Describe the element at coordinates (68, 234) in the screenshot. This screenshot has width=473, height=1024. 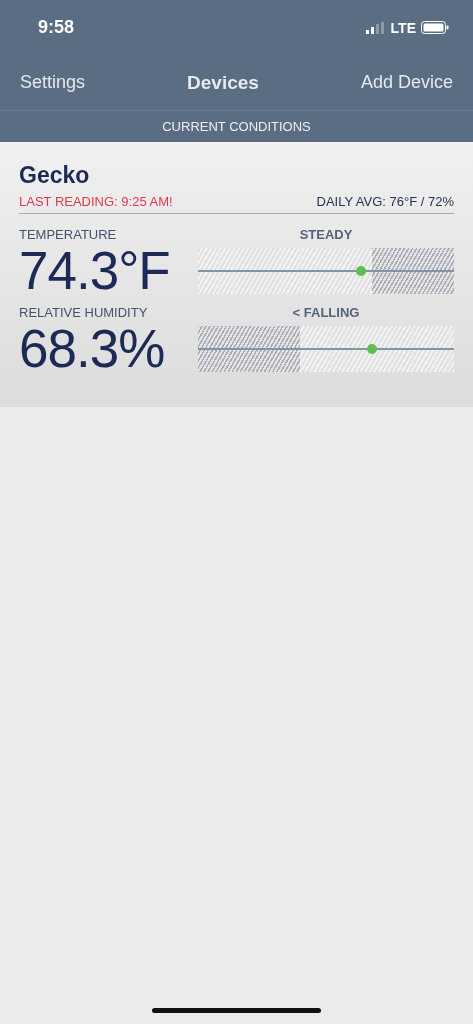
I see `reading-label: TEMPERATURE` at that location.